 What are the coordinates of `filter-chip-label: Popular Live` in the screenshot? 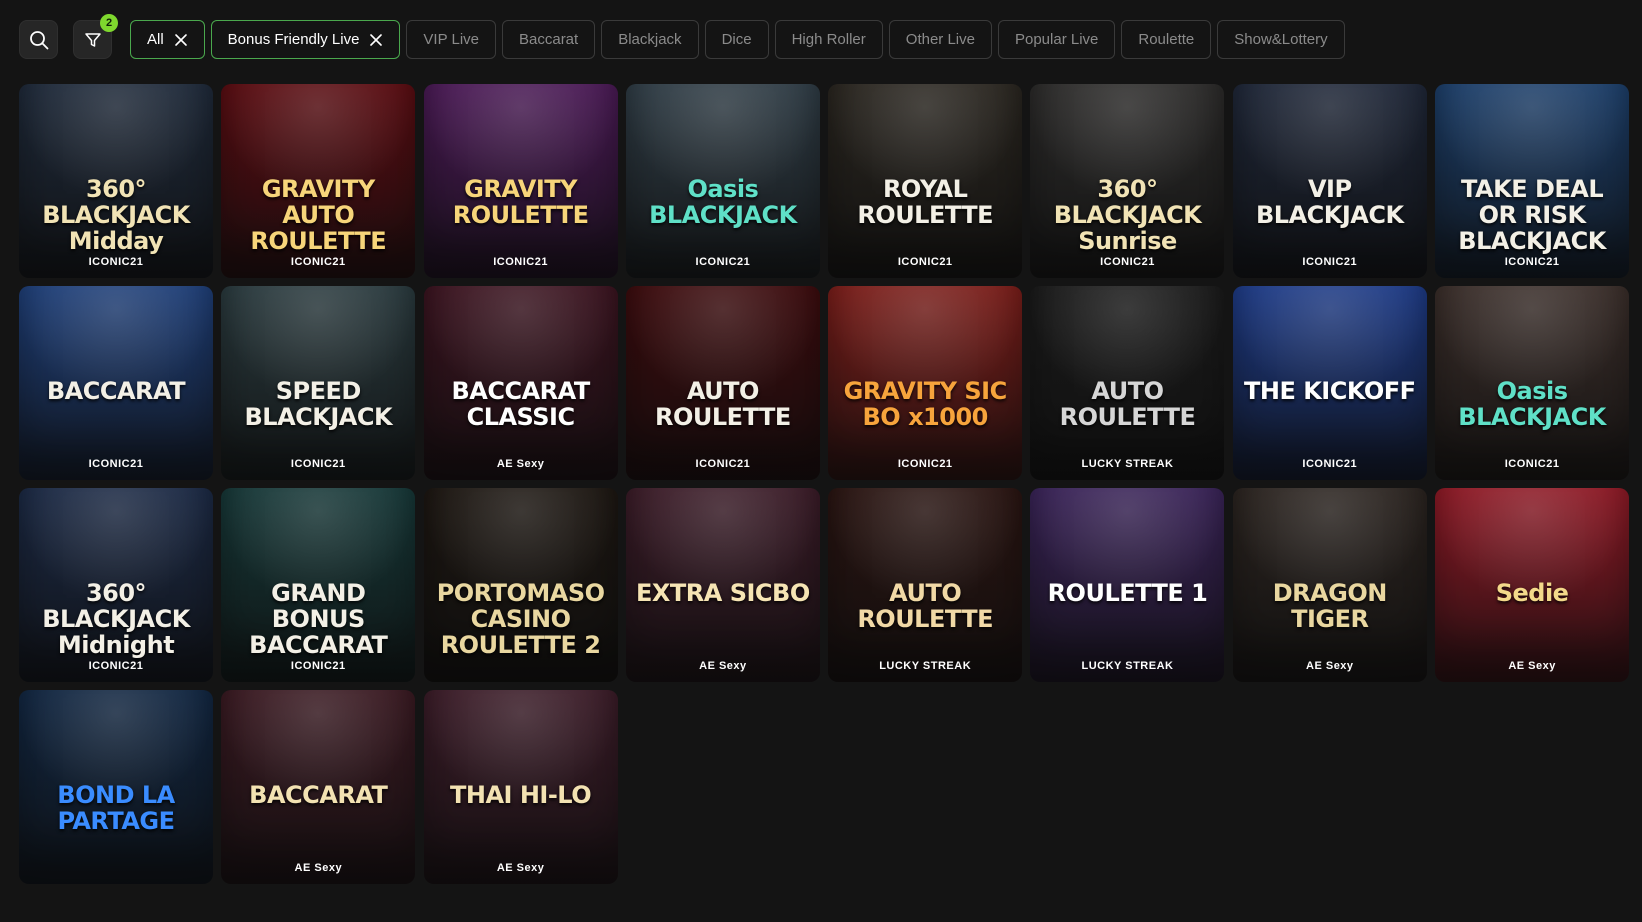 It's located at (1056, 39).